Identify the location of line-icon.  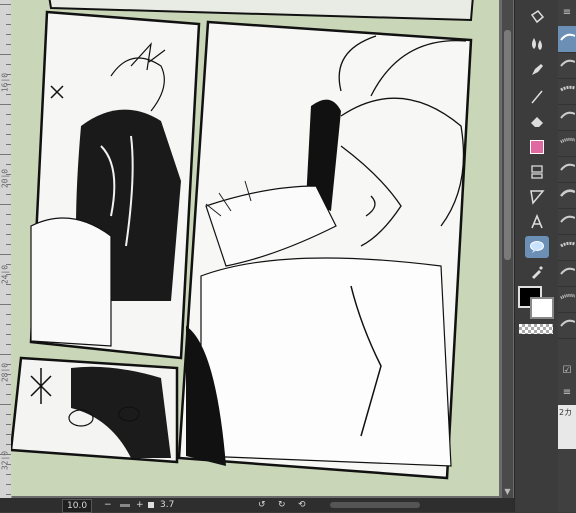
(537, 97).